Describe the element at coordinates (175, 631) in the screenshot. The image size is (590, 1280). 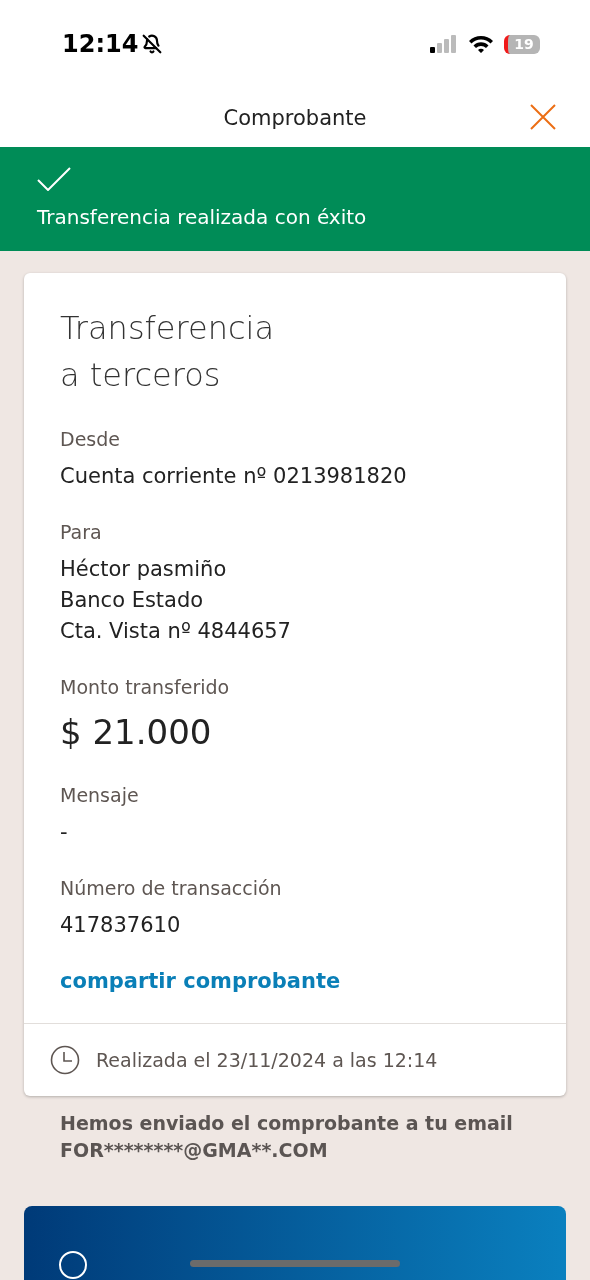
I see `field-value: Cta. Vista nº 4844657` at that location.